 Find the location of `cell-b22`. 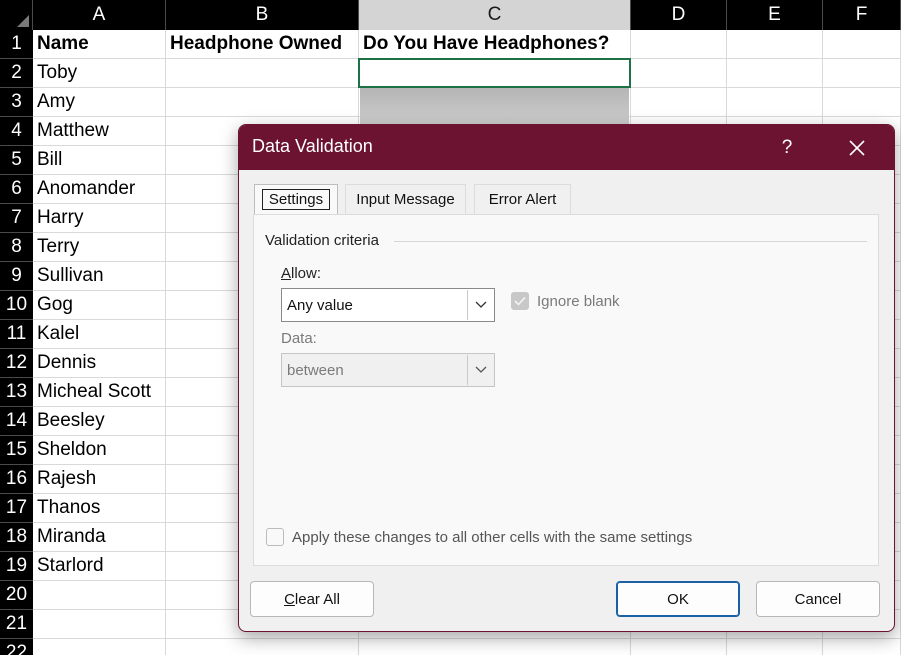

cell-b22 is located at coordinates (262, 647).